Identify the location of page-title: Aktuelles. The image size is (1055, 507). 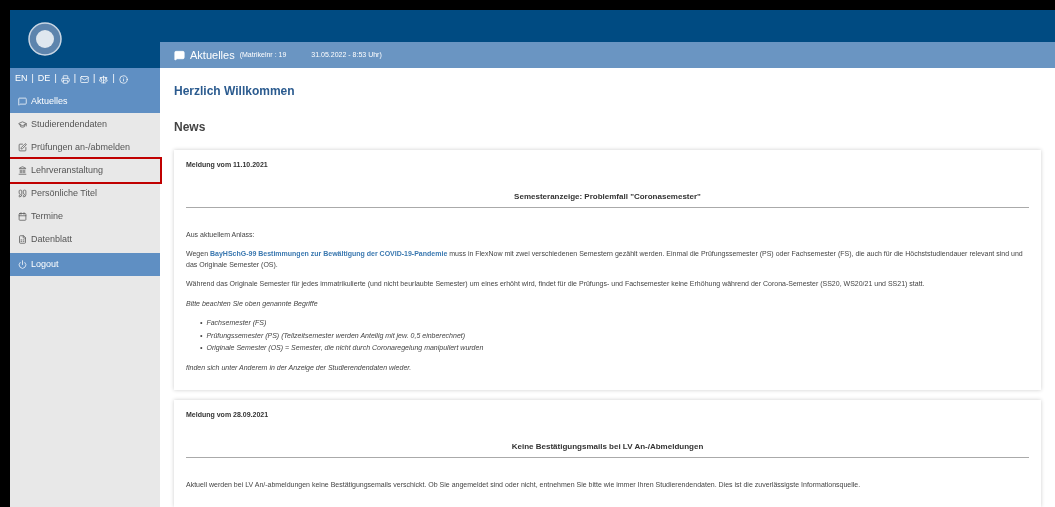
(212, 55).